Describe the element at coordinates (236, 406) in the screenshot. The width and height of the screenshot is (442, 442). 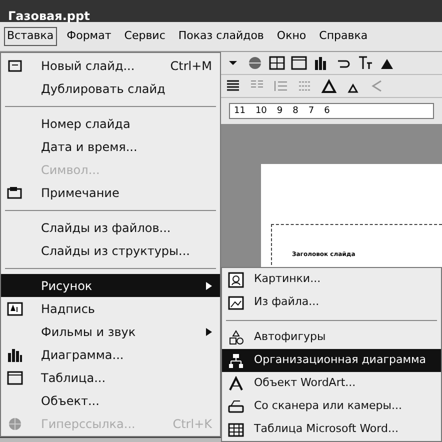
I see `scanner-icon` at that location.